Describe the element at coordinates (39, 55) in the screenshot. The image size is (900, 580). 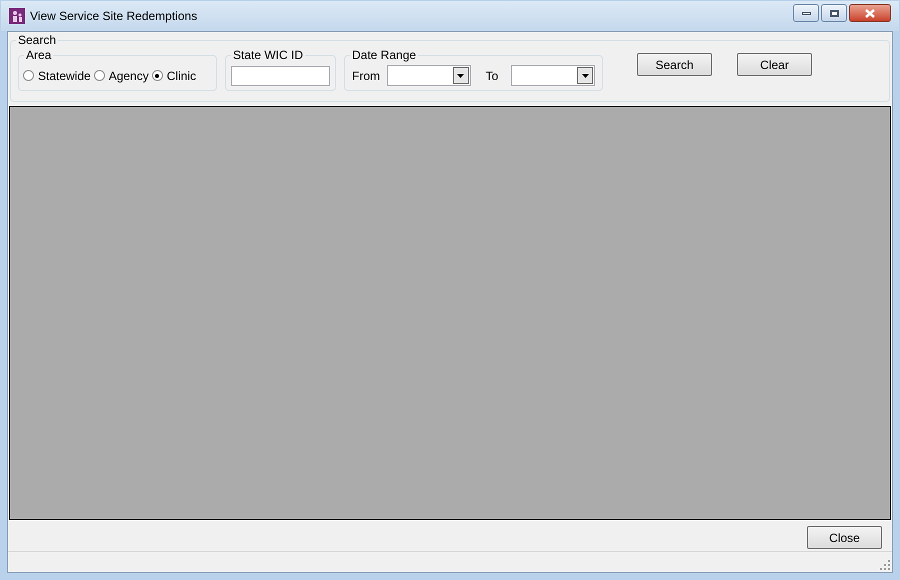
I see `group-title: Area` at that location.